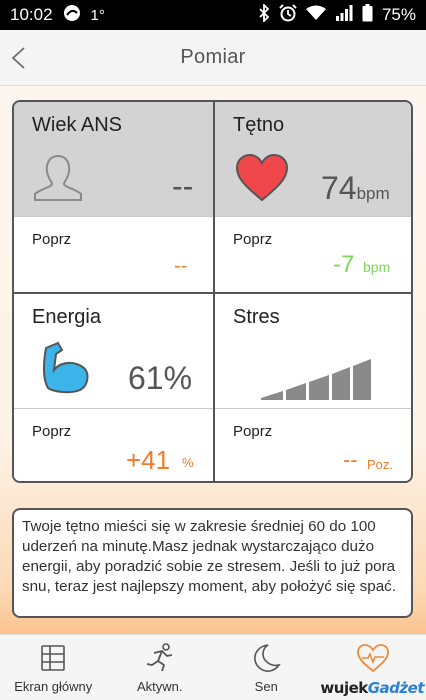 The height and width of the screenshot is (700, 426). I want to click on energy-card: Energia 61%, so click(113, 351).